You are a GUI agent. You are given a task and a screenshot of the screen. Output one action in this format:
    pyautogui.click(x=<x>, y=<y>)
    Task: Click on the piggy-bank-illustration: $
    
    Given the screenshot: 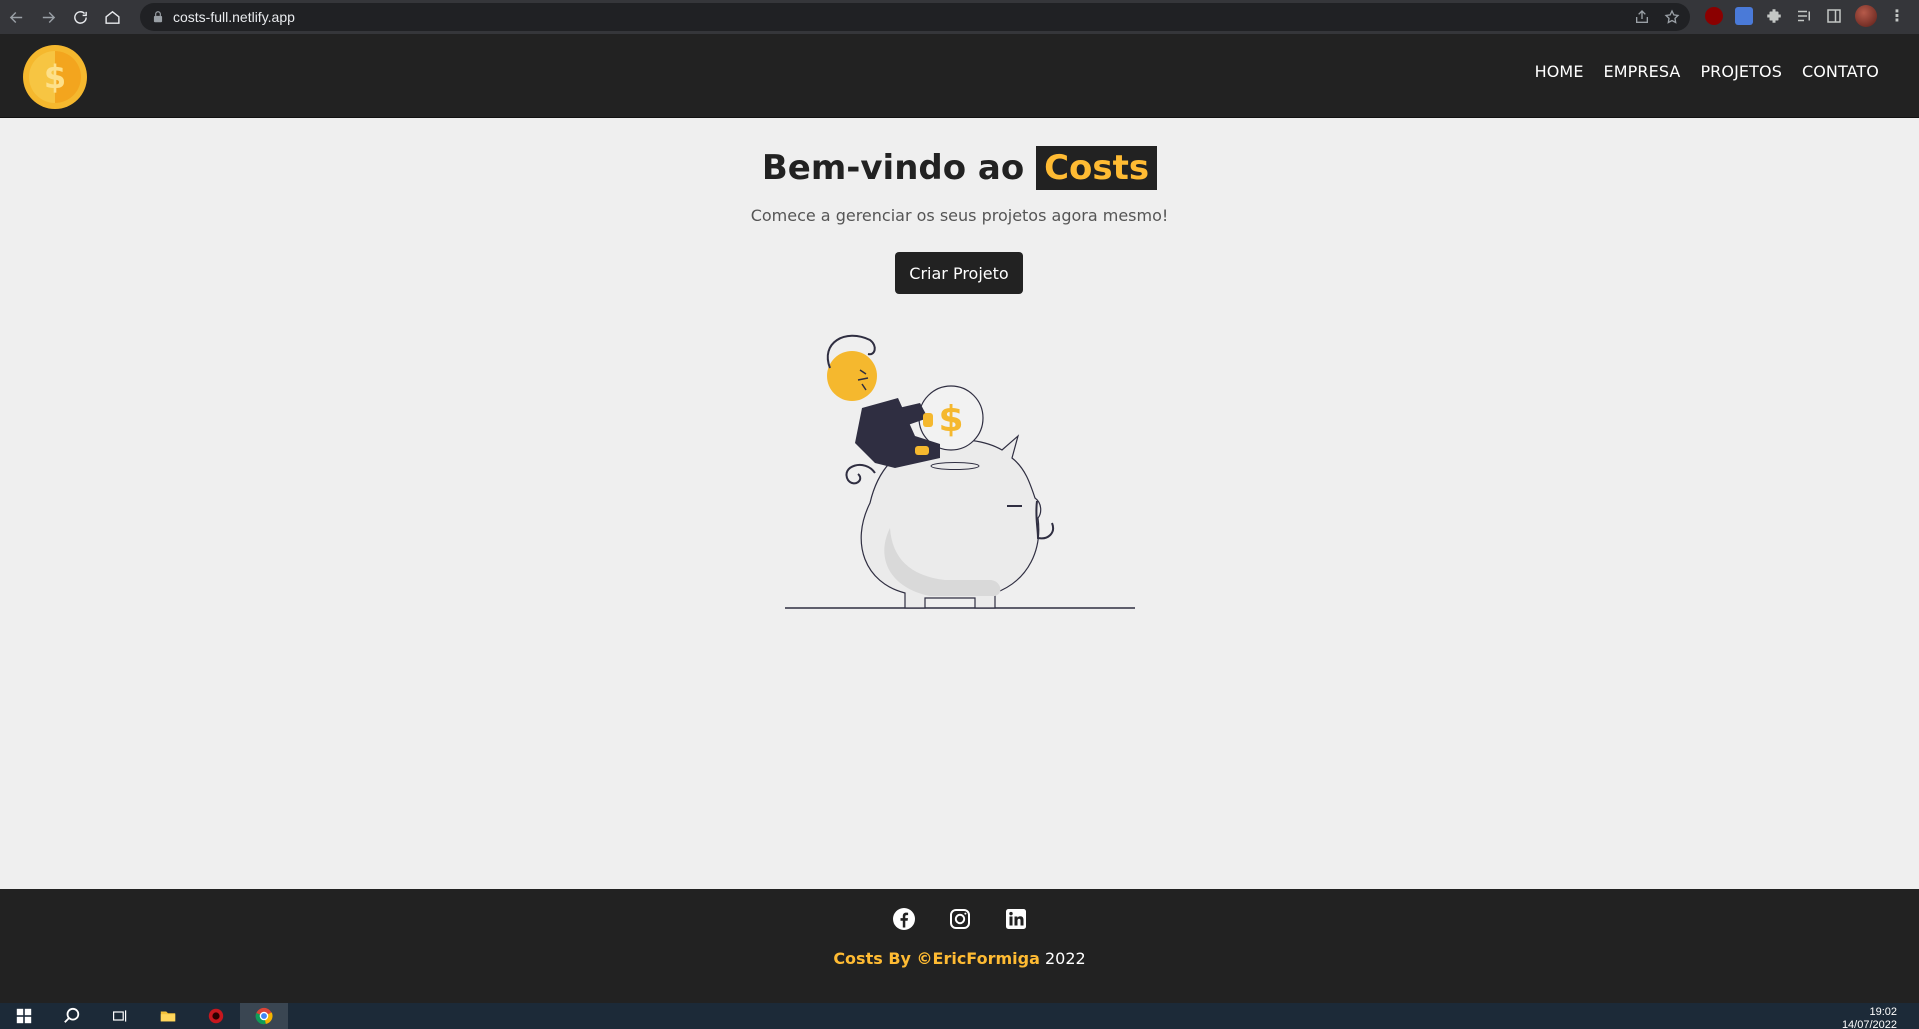 What is the action you would take?
    pyautogui.click(x=960, y=468)
    